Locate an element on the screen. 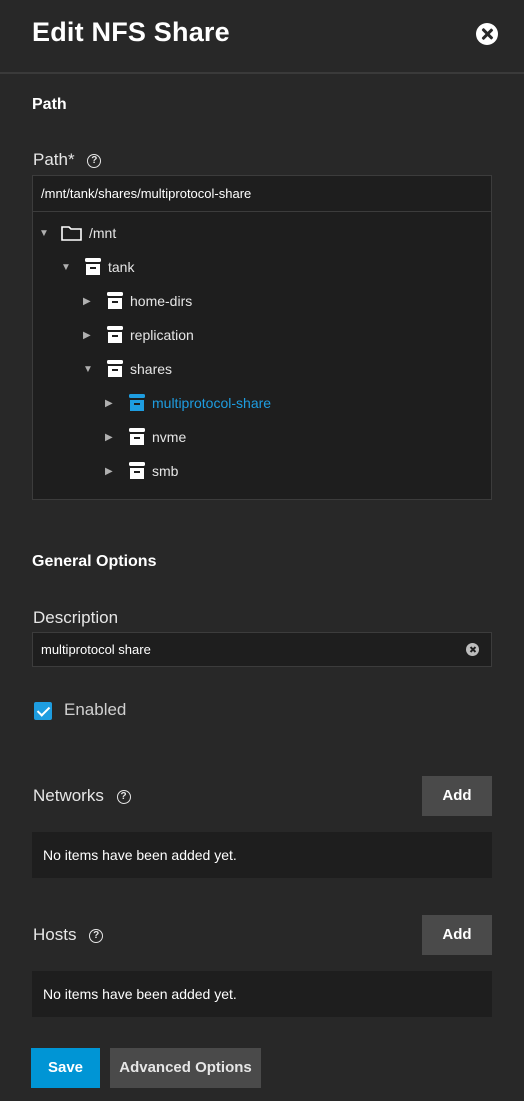 The width and height of the screenshot is (524, 1101). path-label-text: Path is located at coordinates (50, 159).